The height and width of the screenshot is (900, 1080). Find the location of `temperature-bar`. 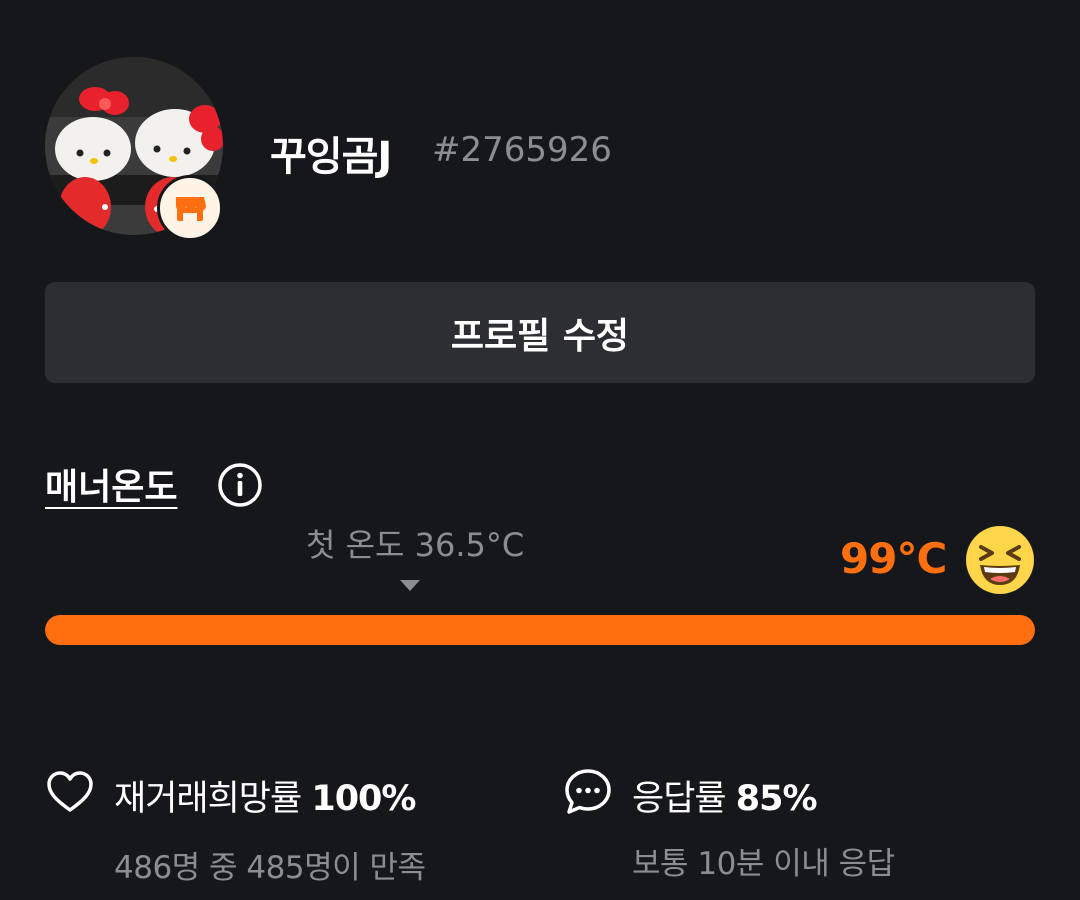

temperature-bar is located at coordinates (540, 630).